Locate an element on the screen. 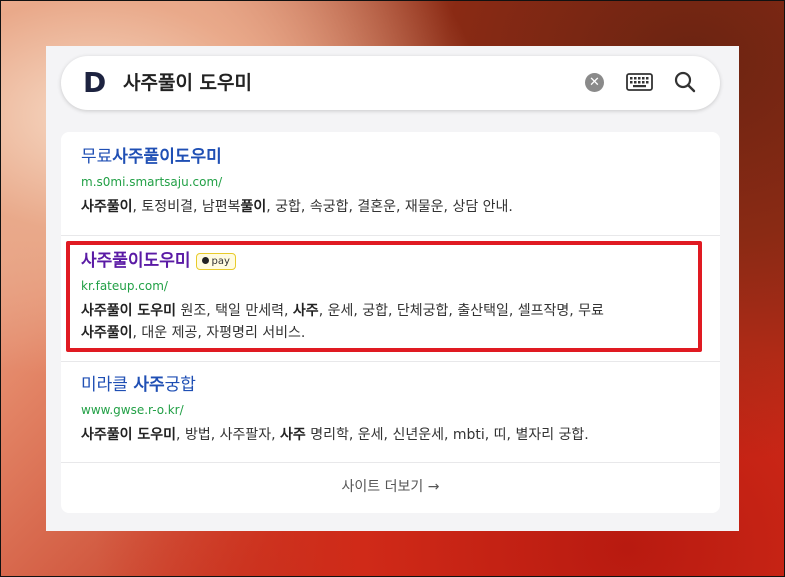 This screenshot has height=577, width=785. search-bar: D 사주풀이 도우미 ✕ is located at coordinates (390, 83).